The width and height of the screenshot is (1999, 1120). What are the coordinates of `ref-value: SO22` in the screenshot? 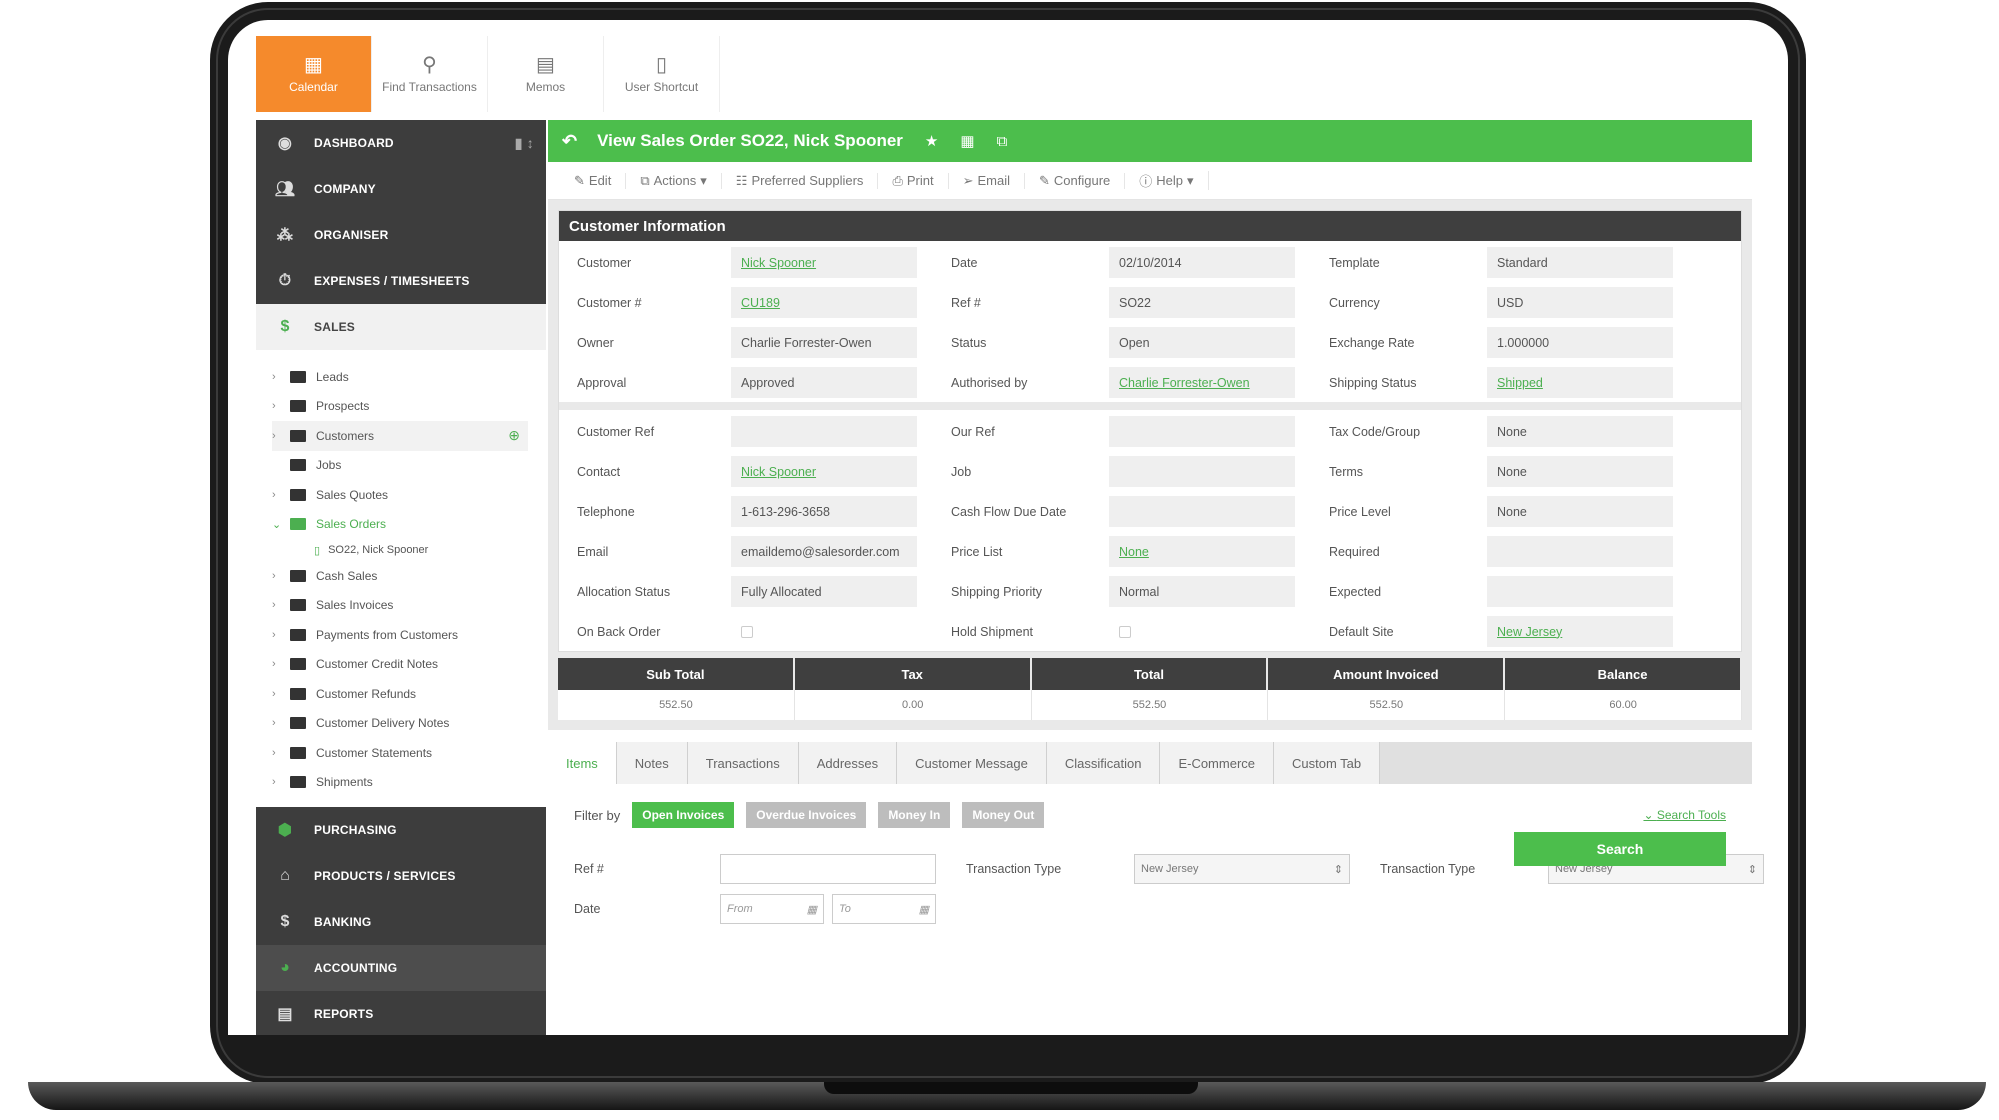 It's located at (1202, 302).